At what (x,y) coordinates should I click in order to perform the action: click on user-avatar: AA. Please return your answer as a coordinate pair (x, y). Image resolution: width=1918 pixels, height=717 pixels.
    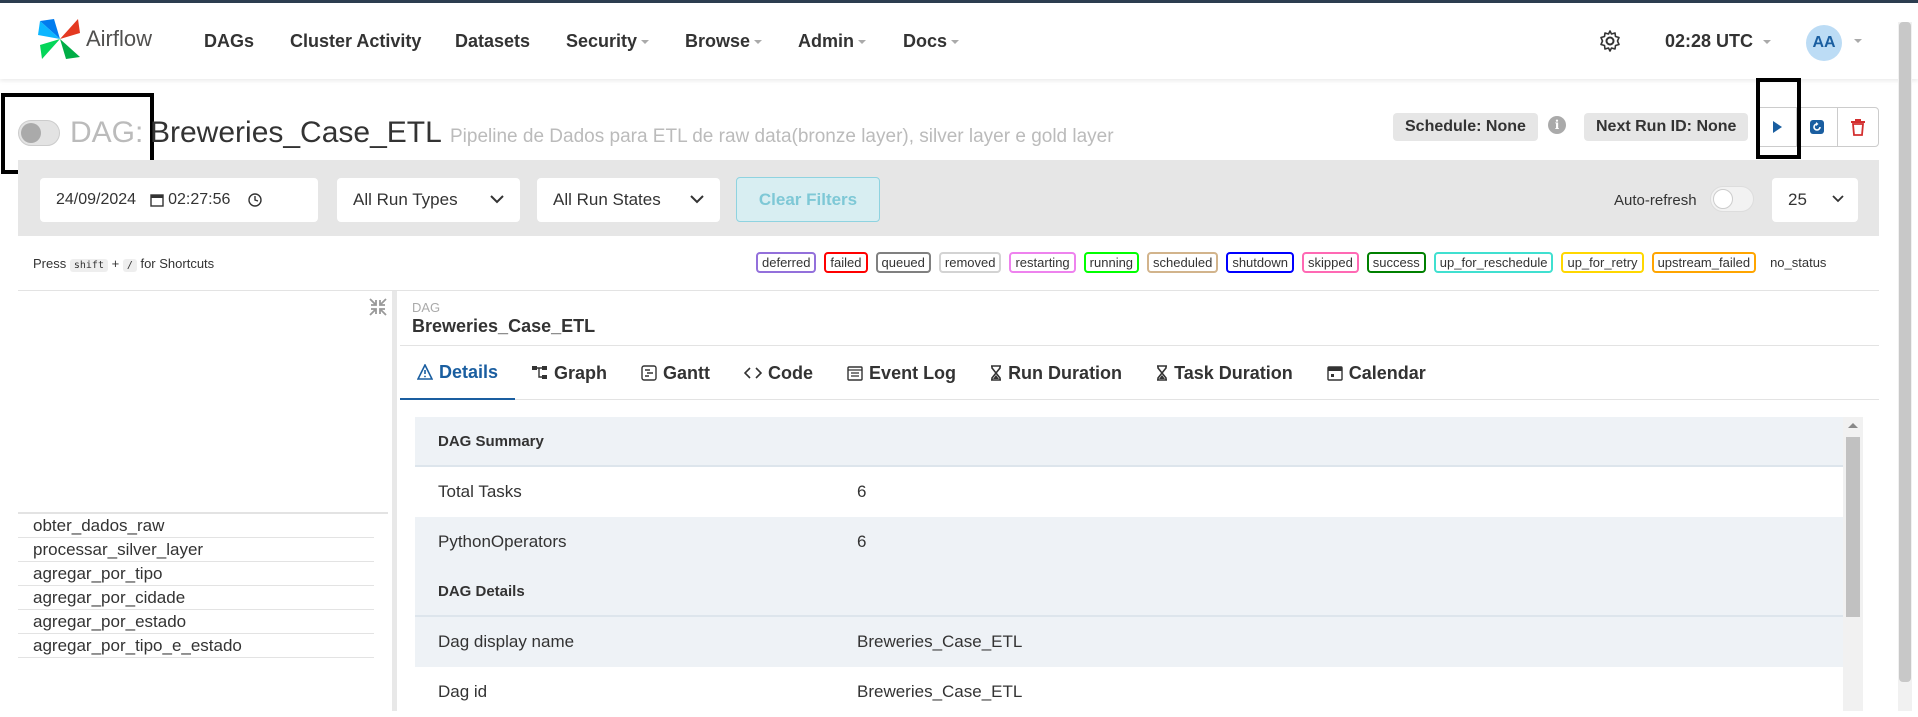
    Looking at the image, I should click on (1824, 43).